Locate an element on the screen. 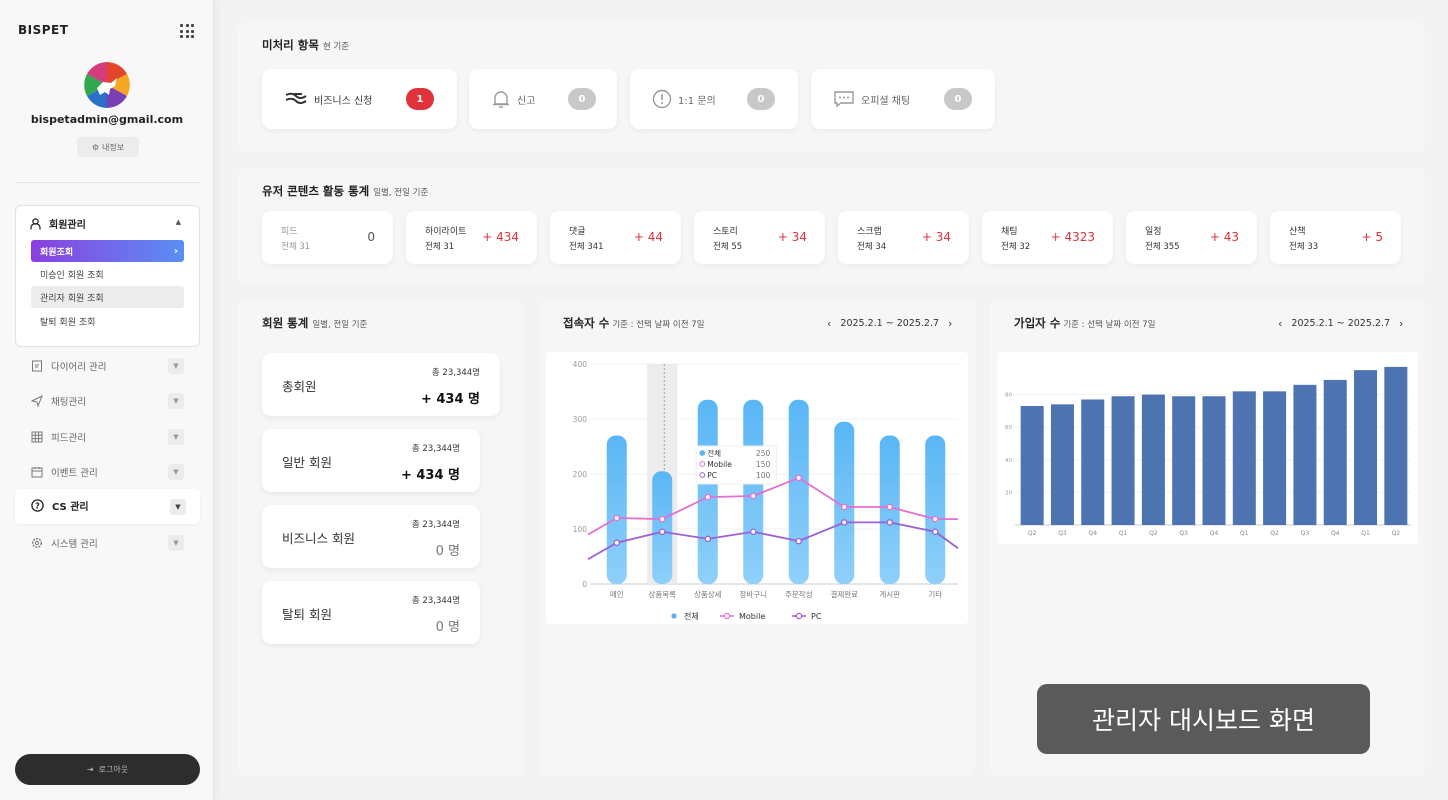  sidebar-item-system: 시스템 관리 ▼ is located at coordinates (108, 543).